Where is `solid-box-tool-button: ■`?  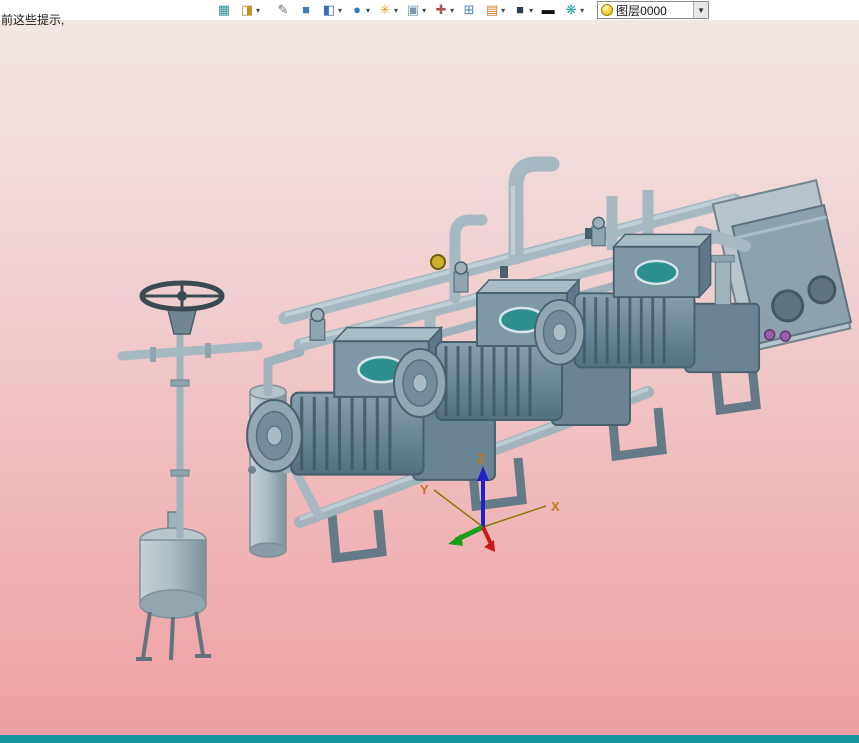 solid-box-tool-button: ■ is located at coordinates (306, 10).